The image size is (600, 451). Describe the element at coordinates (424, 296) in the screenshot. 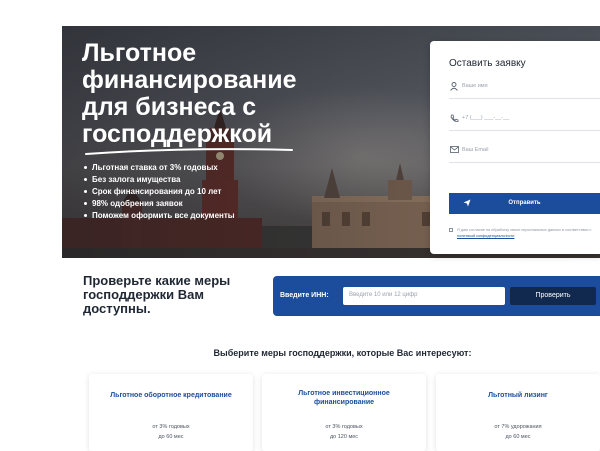

I see `inn-input: Введите 10 или 12 цифр` at that location.